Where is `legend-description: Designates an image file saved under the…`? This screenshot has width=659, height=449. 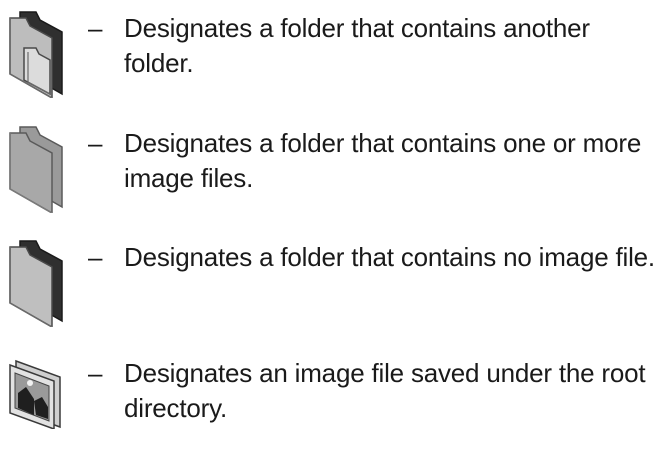 legend-description: Designates an image file saved under the… is located at coordinates (385, 390).